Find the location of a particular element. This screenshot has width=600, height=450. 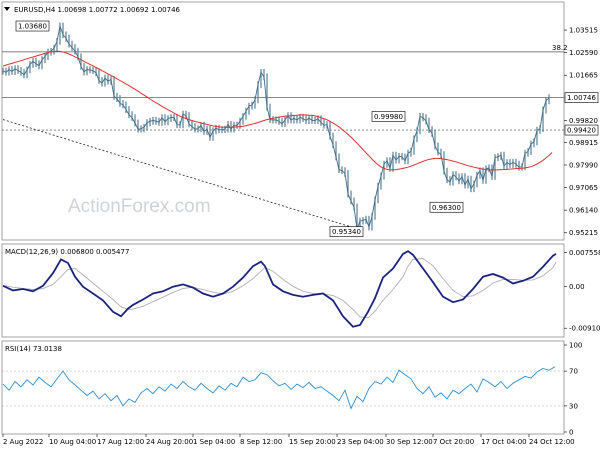

price-annotation-label: 0.99980 is located at coordinates (388, 117).